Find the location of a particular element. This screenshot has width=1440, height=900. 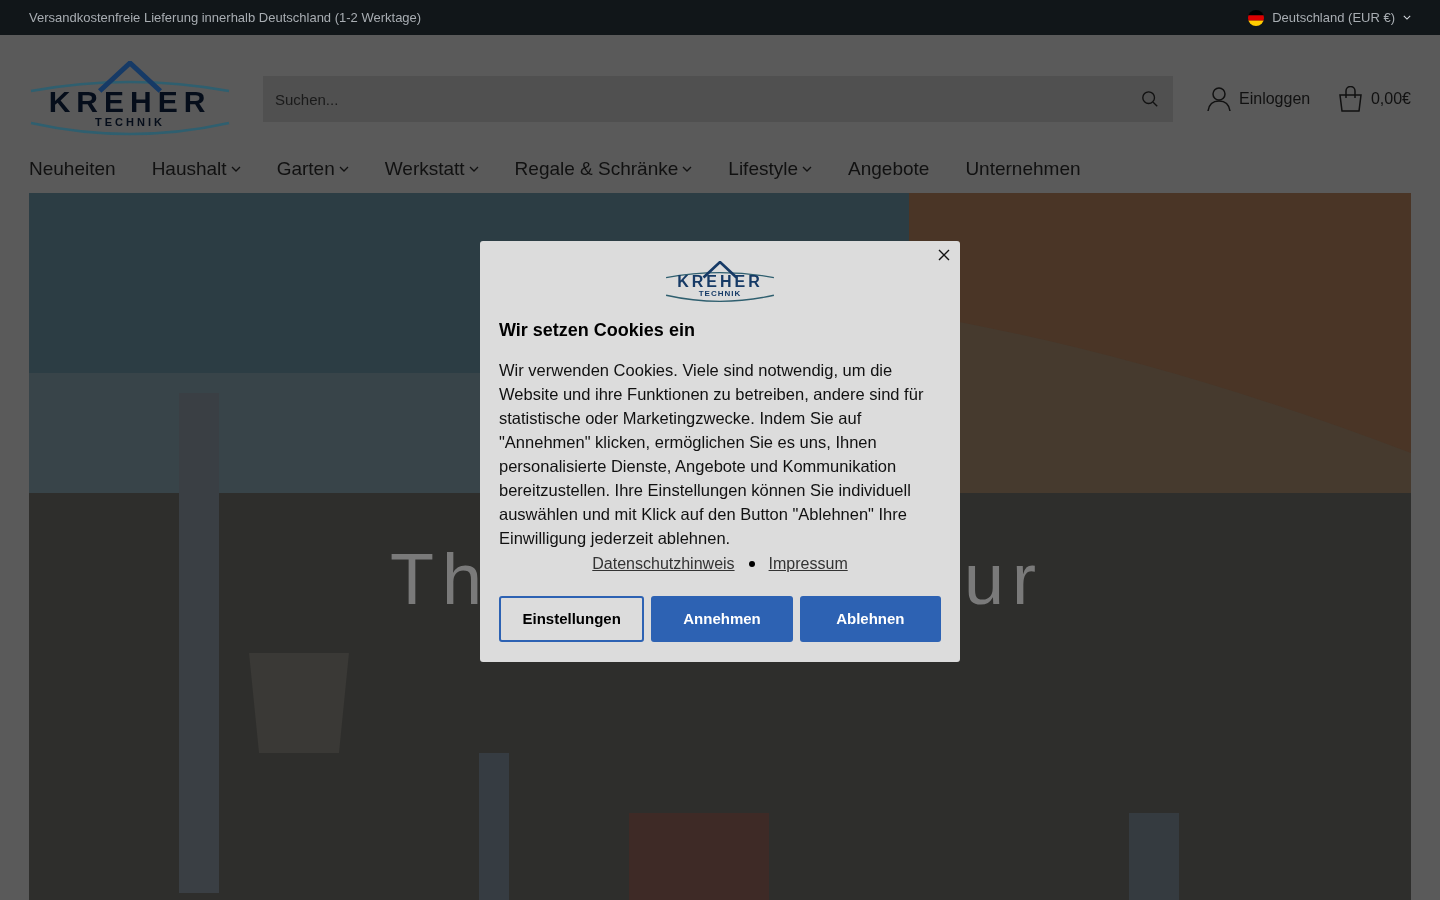

close-icon is located at coordinates (944, 255).